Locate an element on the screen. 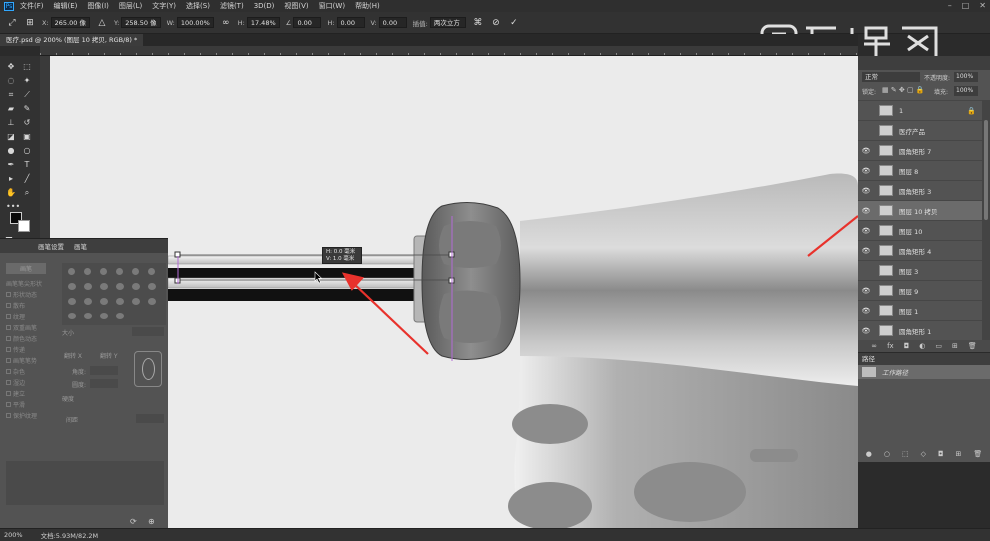 The width and height of the screenshot is (990, 541). interpolation-select: 两次立方 is located at coordinates (447, 22).